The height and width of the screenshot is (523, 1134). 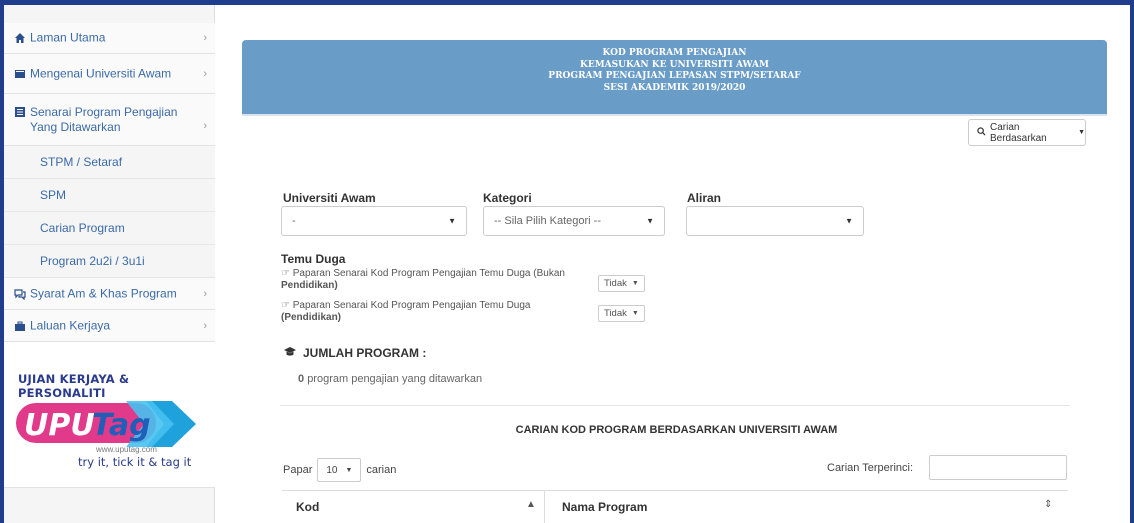 What do you see at coordinates (298, 470) in the screenshot?
I see `papar-label: Papar` at bounding box center [298, 470].